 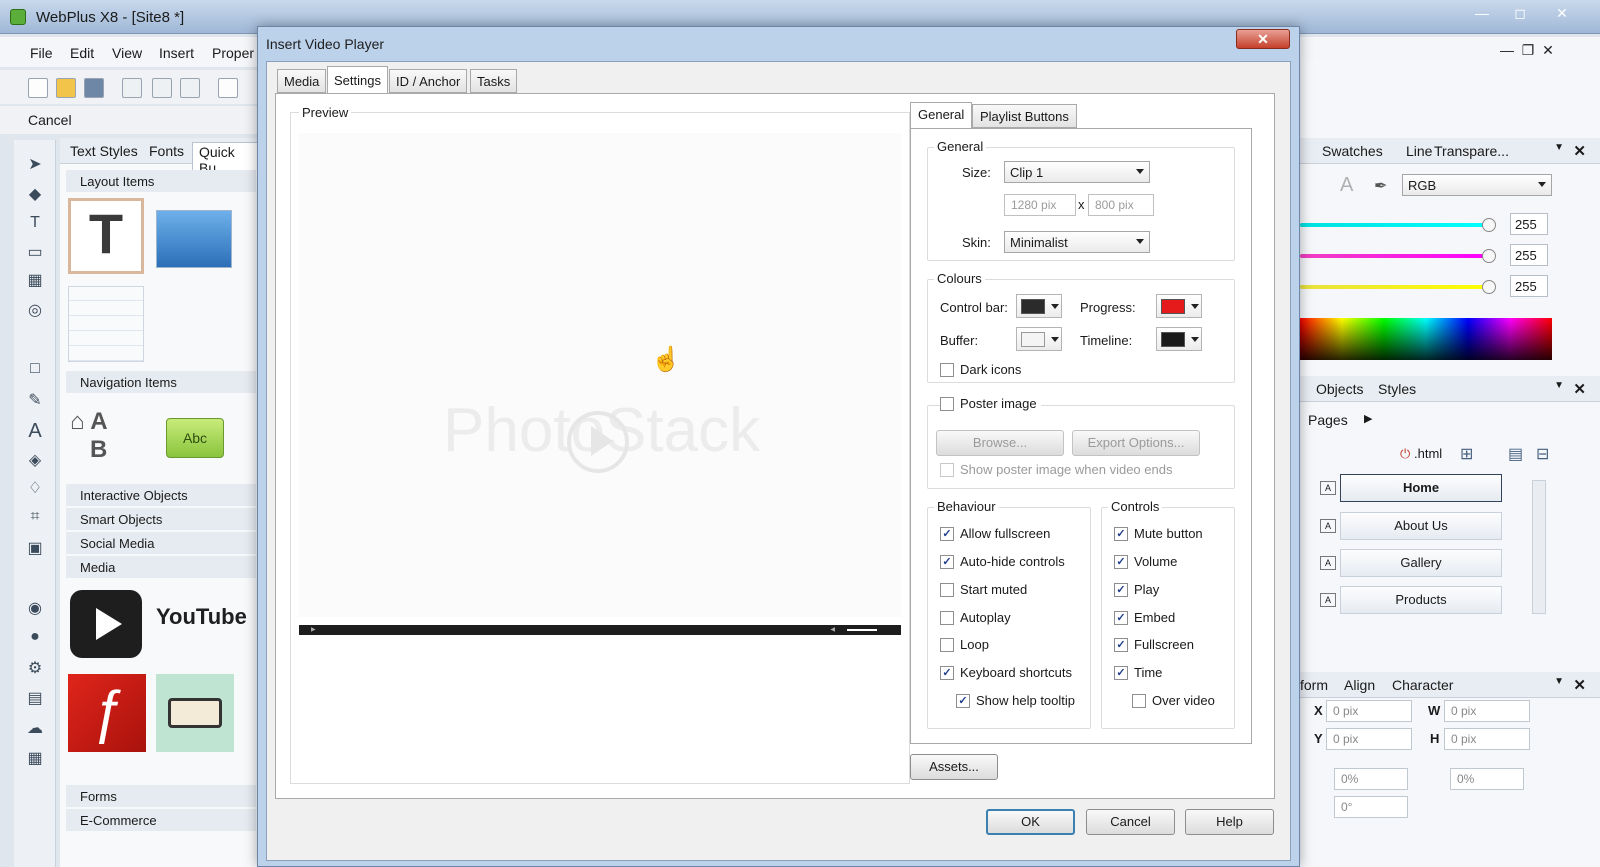 I want to click on category-social-media: Social Media, so click(x=161, y=543).